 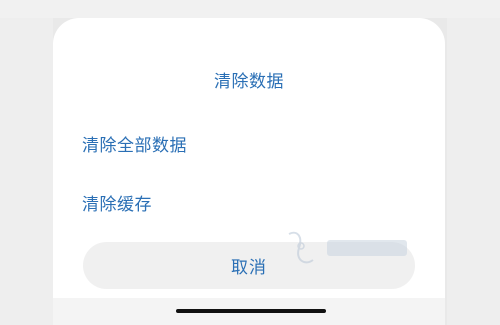 What do you see at coordinates (347, 247) in the screenshot?
I see `watermark-logo` at bounding box center [347, 247].